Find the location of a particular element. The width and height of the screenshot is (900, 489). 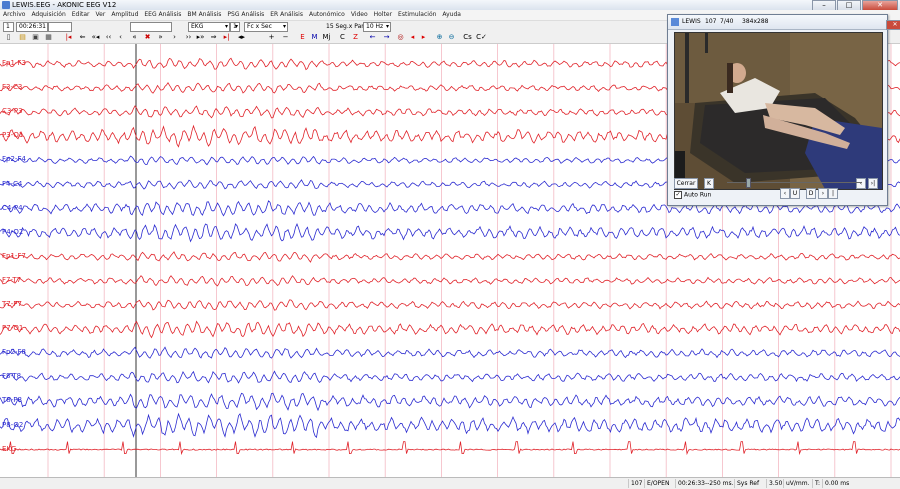

channel-label: Fp2-F4 is located at coordinates (14, 159).